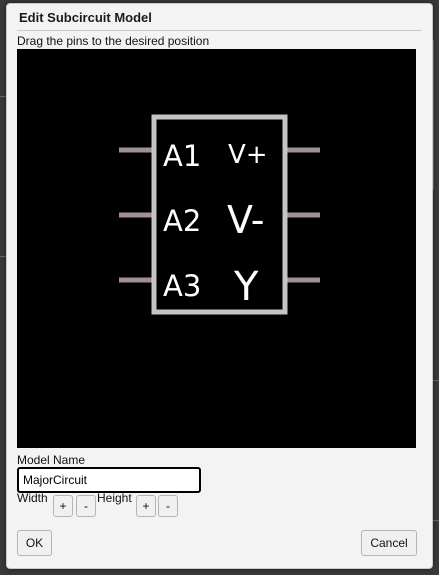 Image resolution: width=439 pixels, height=575 pixels. I want to click on instruction-text: Drag the pins to the desired position, so click(113, 41).